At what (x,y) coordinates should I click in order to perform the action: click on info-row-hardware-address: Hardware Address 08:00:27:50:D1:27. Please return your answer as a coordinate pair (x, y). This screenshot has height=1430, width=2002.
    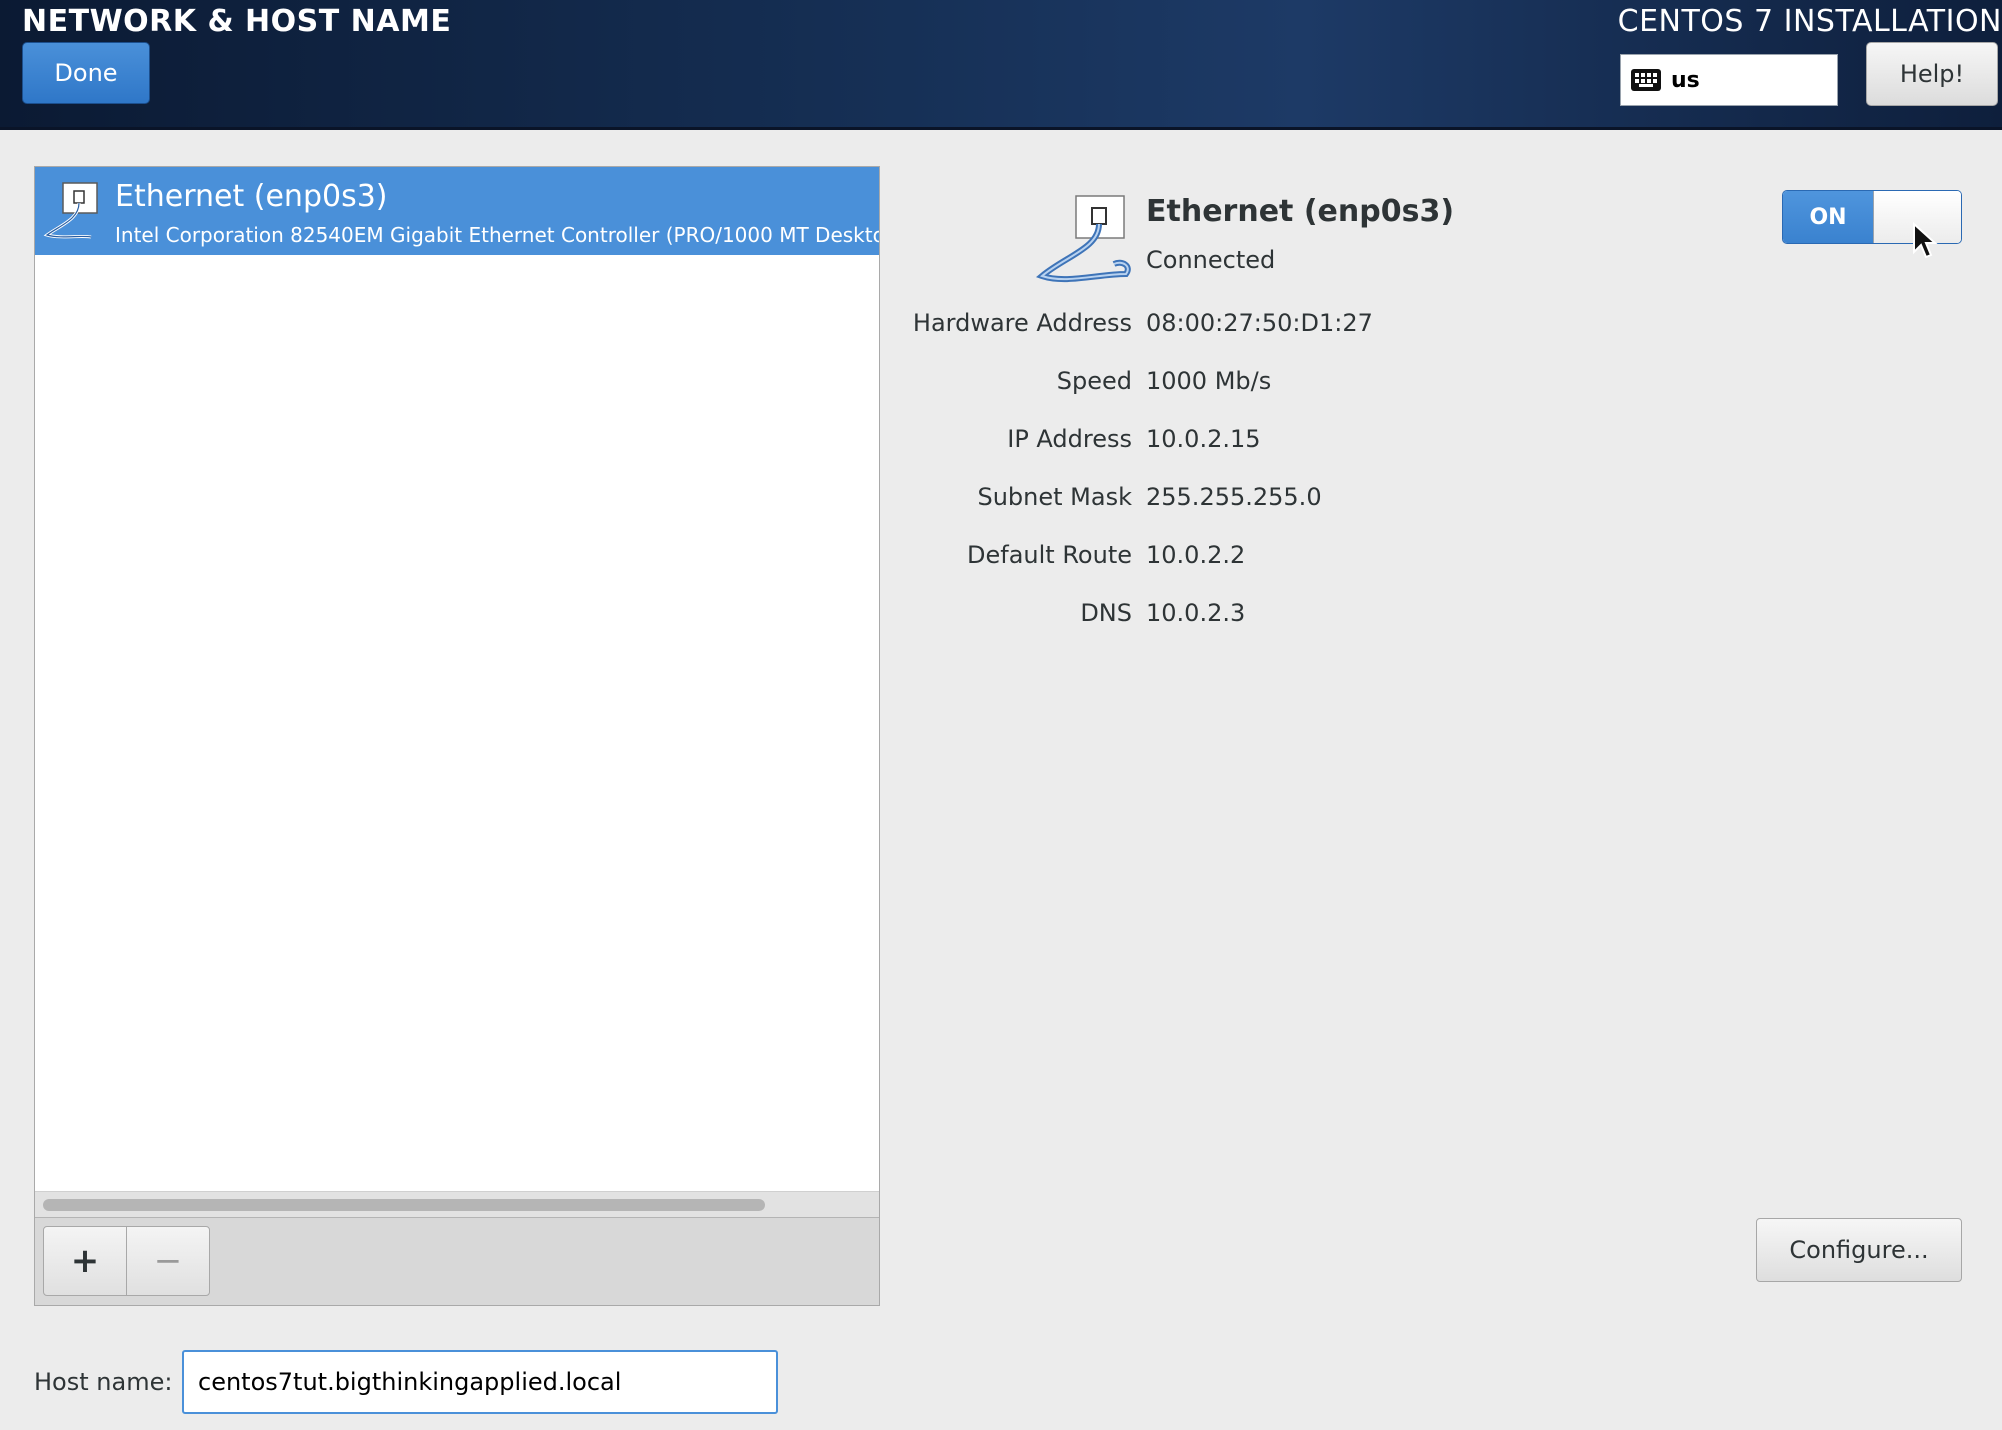
    Looking at the image, I should click on (1430, 329).